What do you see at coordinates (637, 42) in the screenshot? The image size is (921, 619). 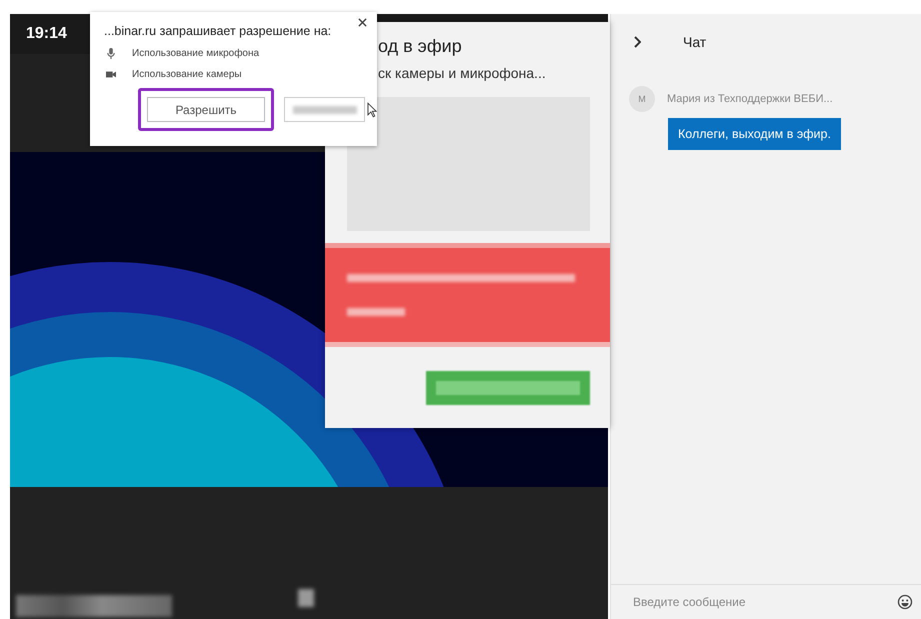 I see `chevron-right-icon` at bounding box center [637, 42].